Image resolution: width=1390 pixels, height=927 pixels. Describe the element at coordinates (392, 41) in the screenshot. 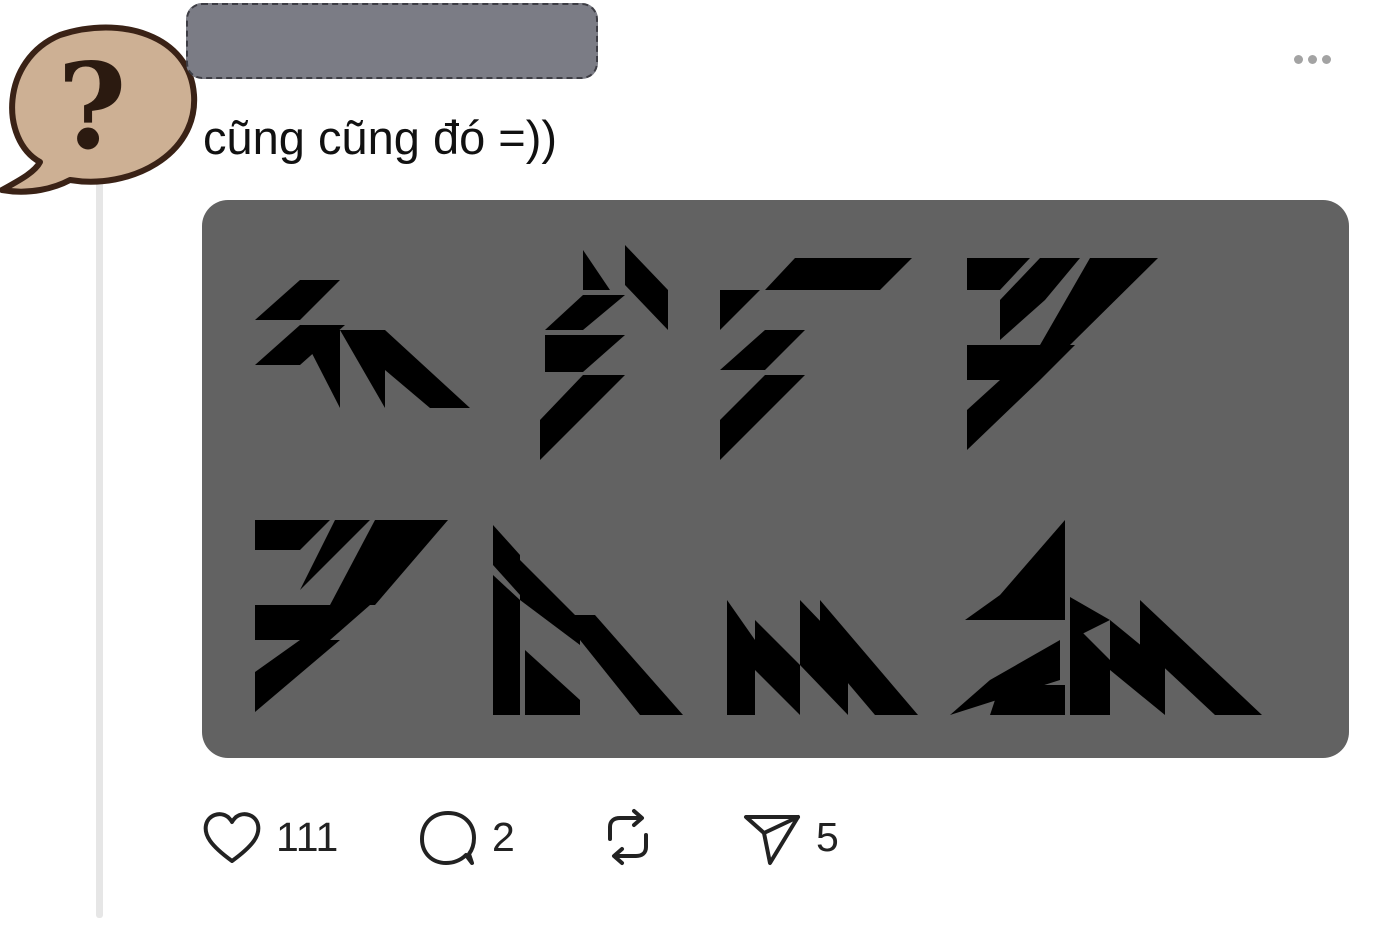

I see `redacted-username` at that location.